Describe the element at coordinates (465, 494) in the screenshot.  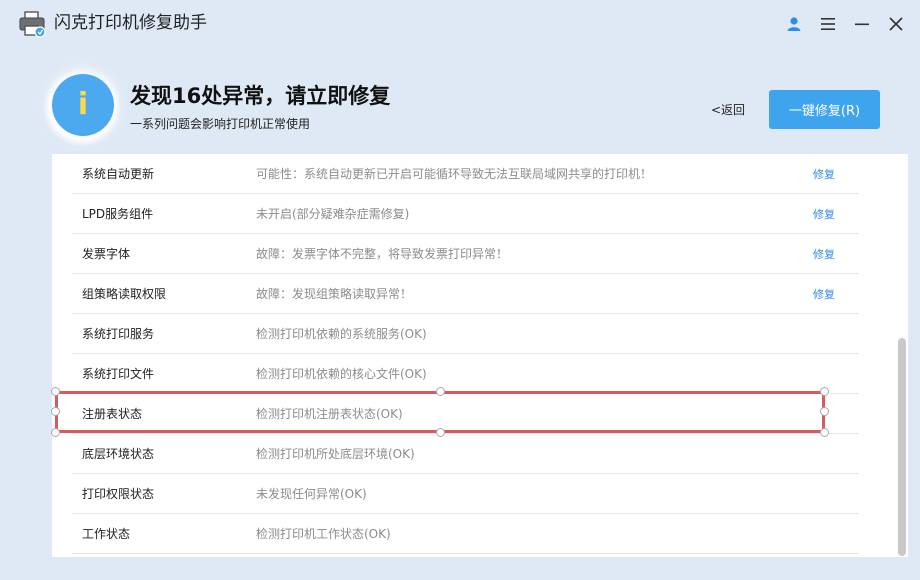
I see `list-item: 打印权限状态 未发现任何异常(OK)` at that location.